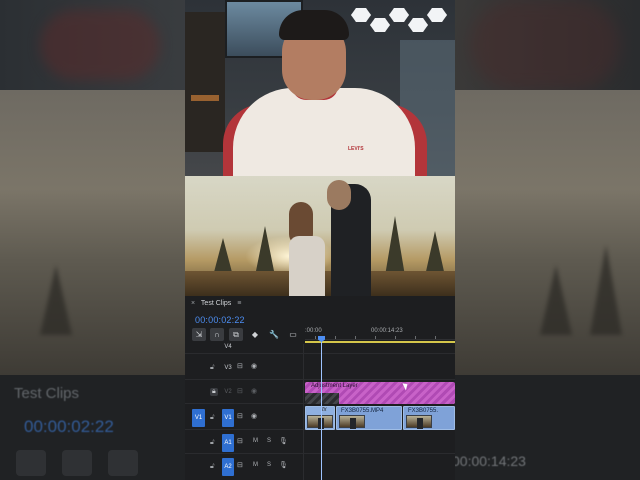  What do you see at coordinates (239, 303) in the screenshot?
I see `panel-menu-icon: ≡` at bounding box center [239, 303].